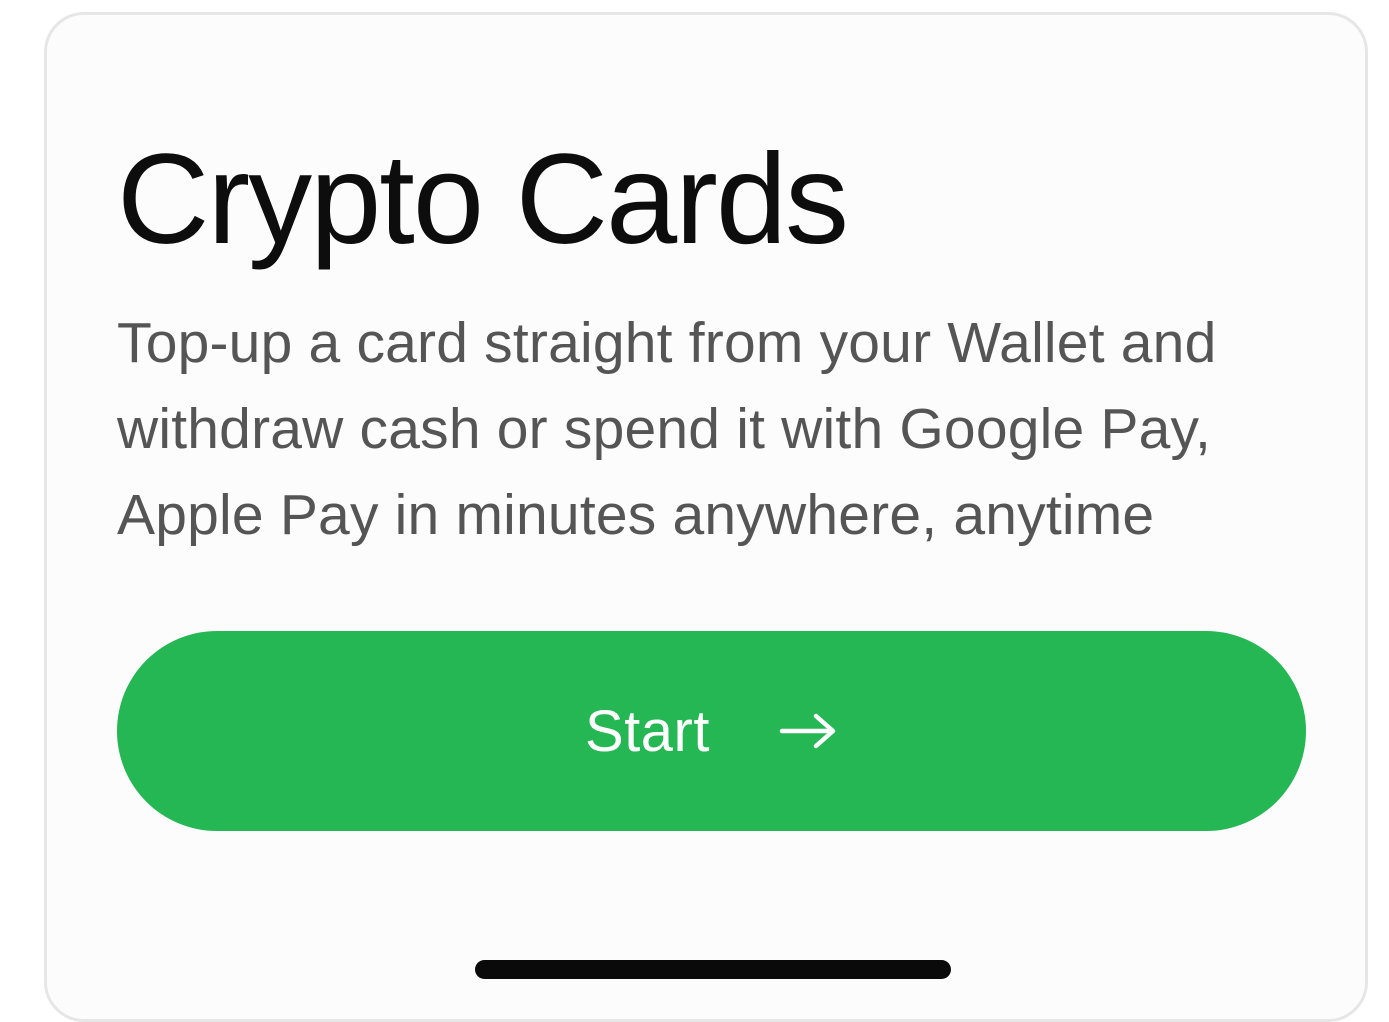  Describe the element at coordinates (483, 199) in the screenshot. I see `card-title: Crypto Cards` at that location.